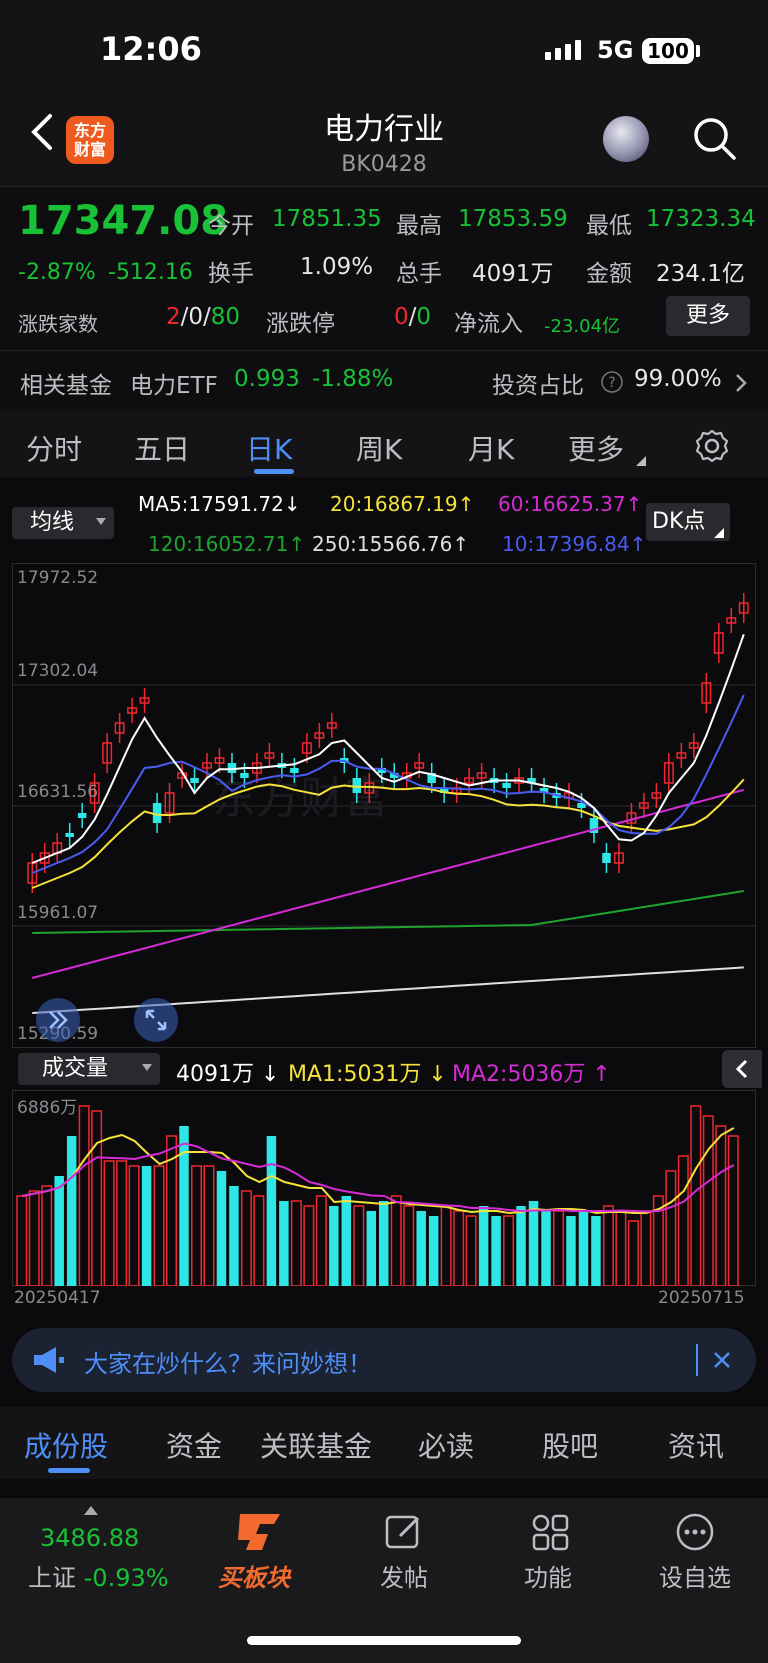 This screenshot has height=1663, width=768. Describe the element at coordinates (701, 219) in the screenshot. I see `low-value: 17323.34` at that location.